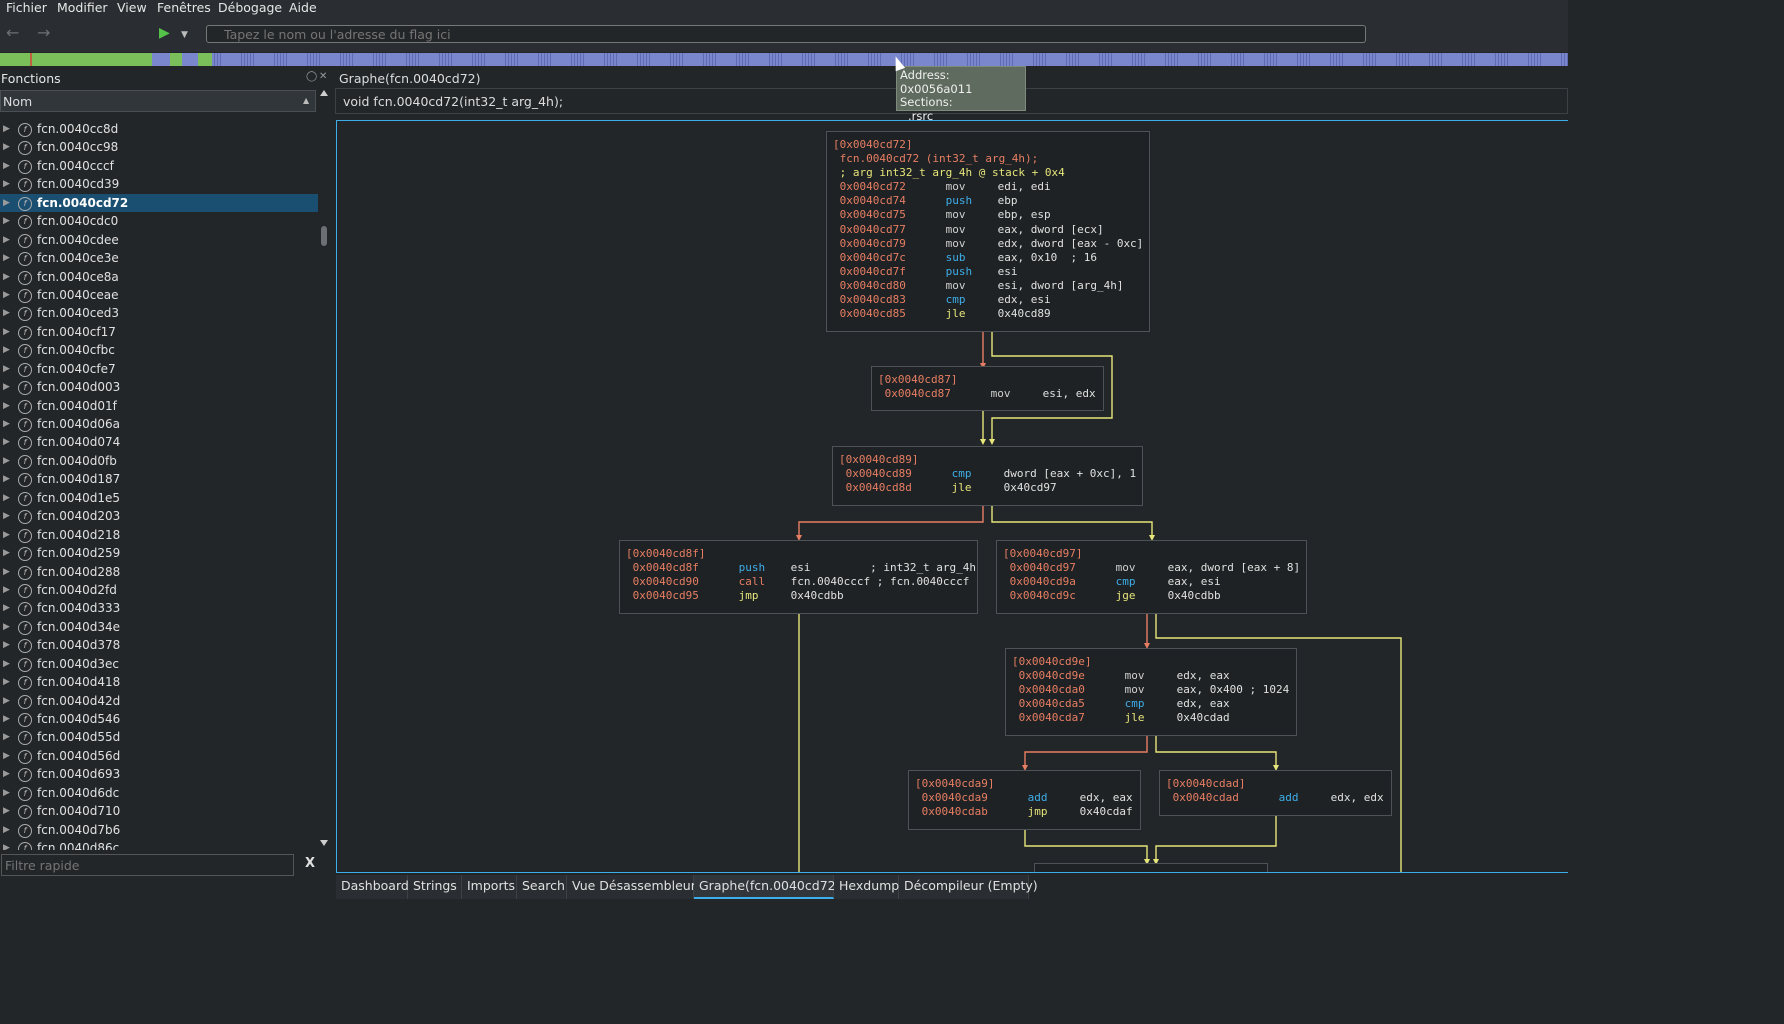 Image resolution: width=1784 pixels, height=1024 pixels. Describe the element at coordinates (159, 535) in the screenshot. I see `function-list-item: ▶ f fcn.0040d218` at that location.